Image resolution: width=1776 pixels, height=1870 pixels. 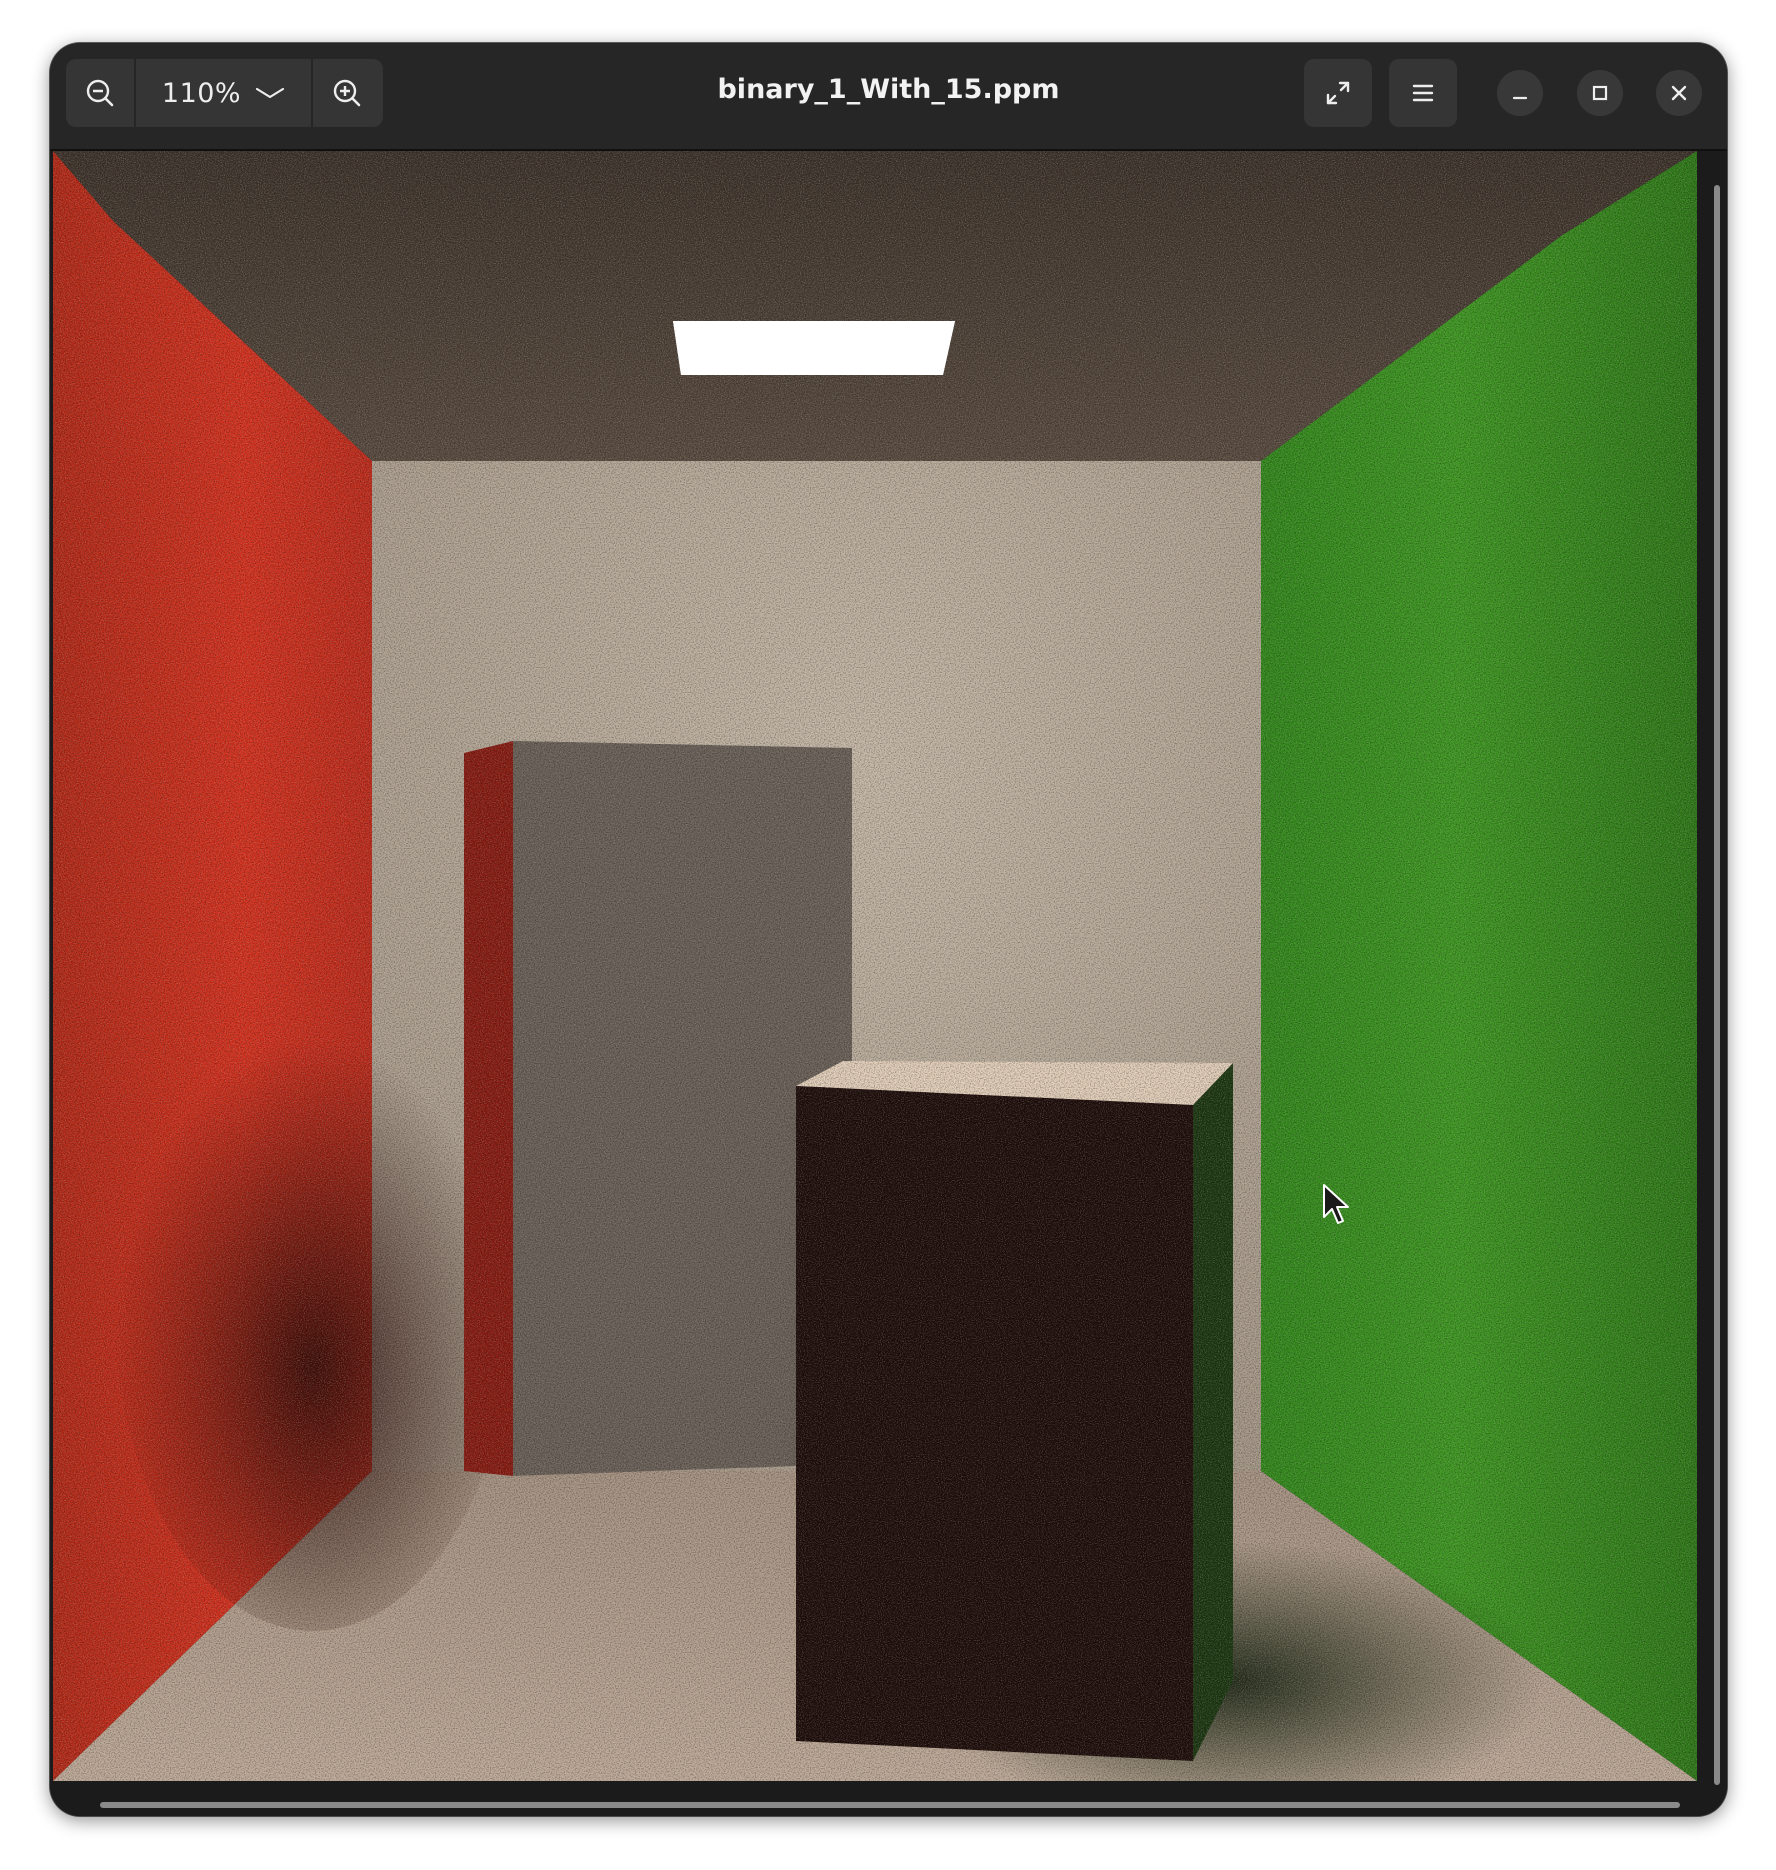 What do you see at coordinates (888, 97) in the screenshot?
I see `header-bar: 110% binary_1_With_15.ppm` at bounding box center [888, 97].